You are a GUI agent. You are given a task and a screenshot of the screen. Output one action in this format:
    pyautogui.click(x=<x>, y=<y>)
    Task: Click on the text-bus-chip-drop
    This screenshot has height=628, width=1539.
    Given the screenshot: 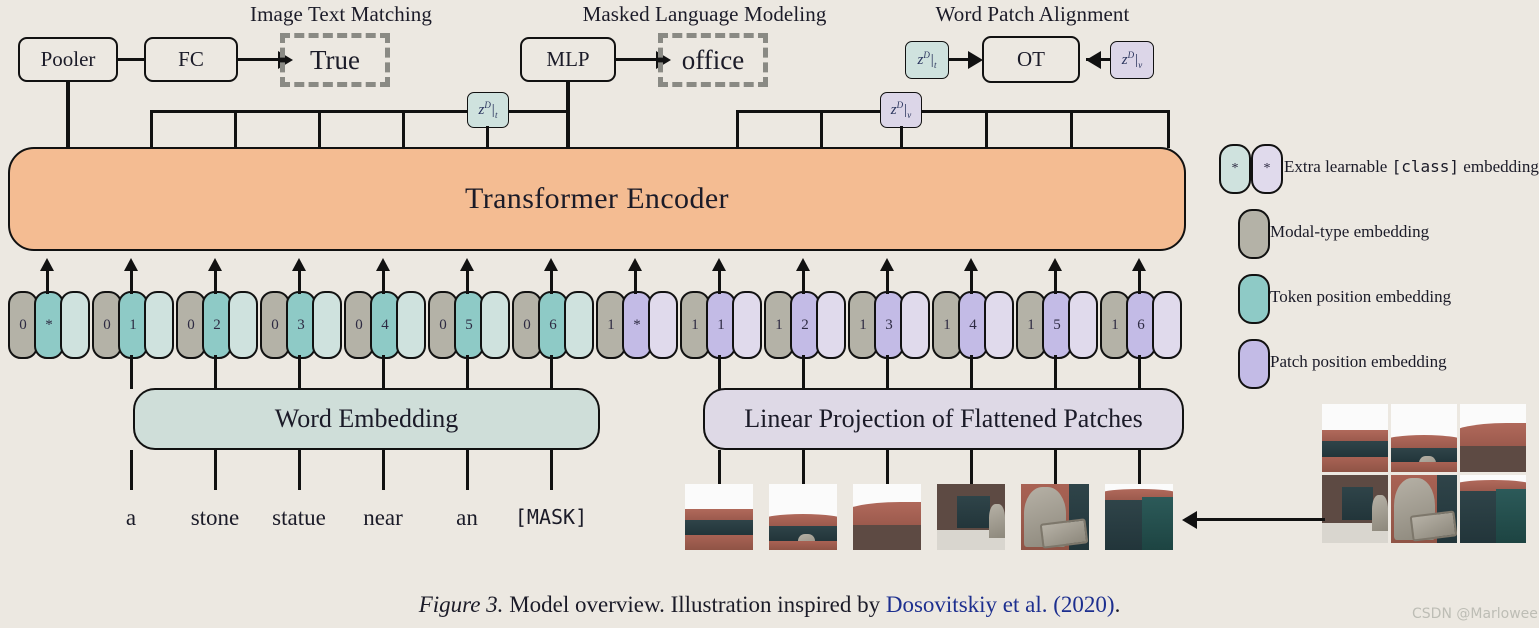 What is the action you would take?
    pyautogui.click(x=487, y=137)
    